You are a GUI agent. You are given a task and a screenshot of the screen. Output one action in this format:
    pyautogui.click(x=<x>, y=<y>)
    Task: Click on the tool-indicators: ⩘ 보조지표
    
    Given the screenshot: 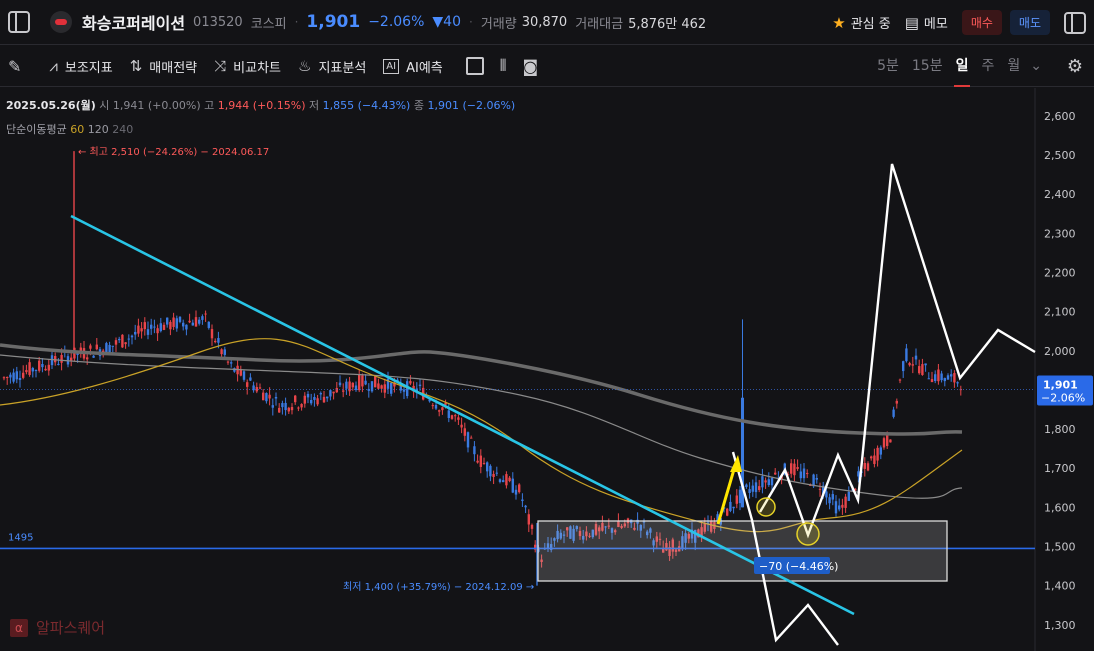 What is the action you would take?
    pyautogui.click(x=80, y=66)
    